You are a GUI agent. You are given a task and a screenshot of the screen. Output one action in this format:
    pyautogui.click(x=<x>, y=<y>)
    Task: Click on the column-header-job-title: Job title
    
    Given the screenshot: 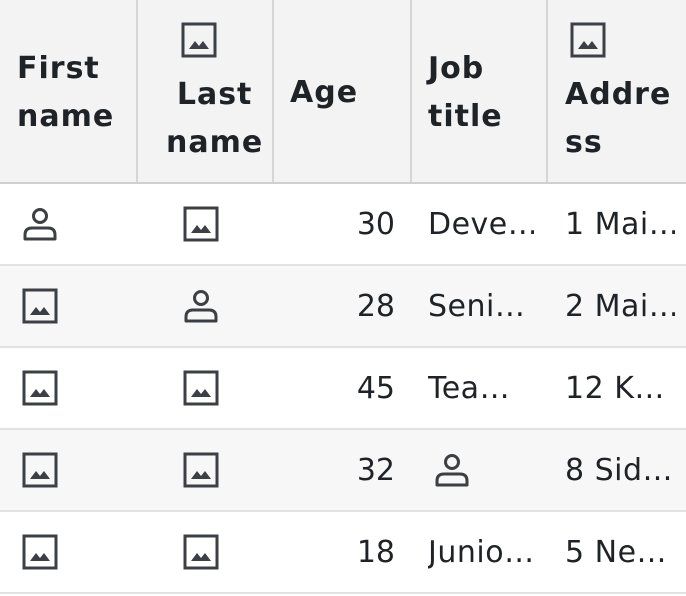 What is the action you would take?
    pyautogui.click(x=479, y=91)
    